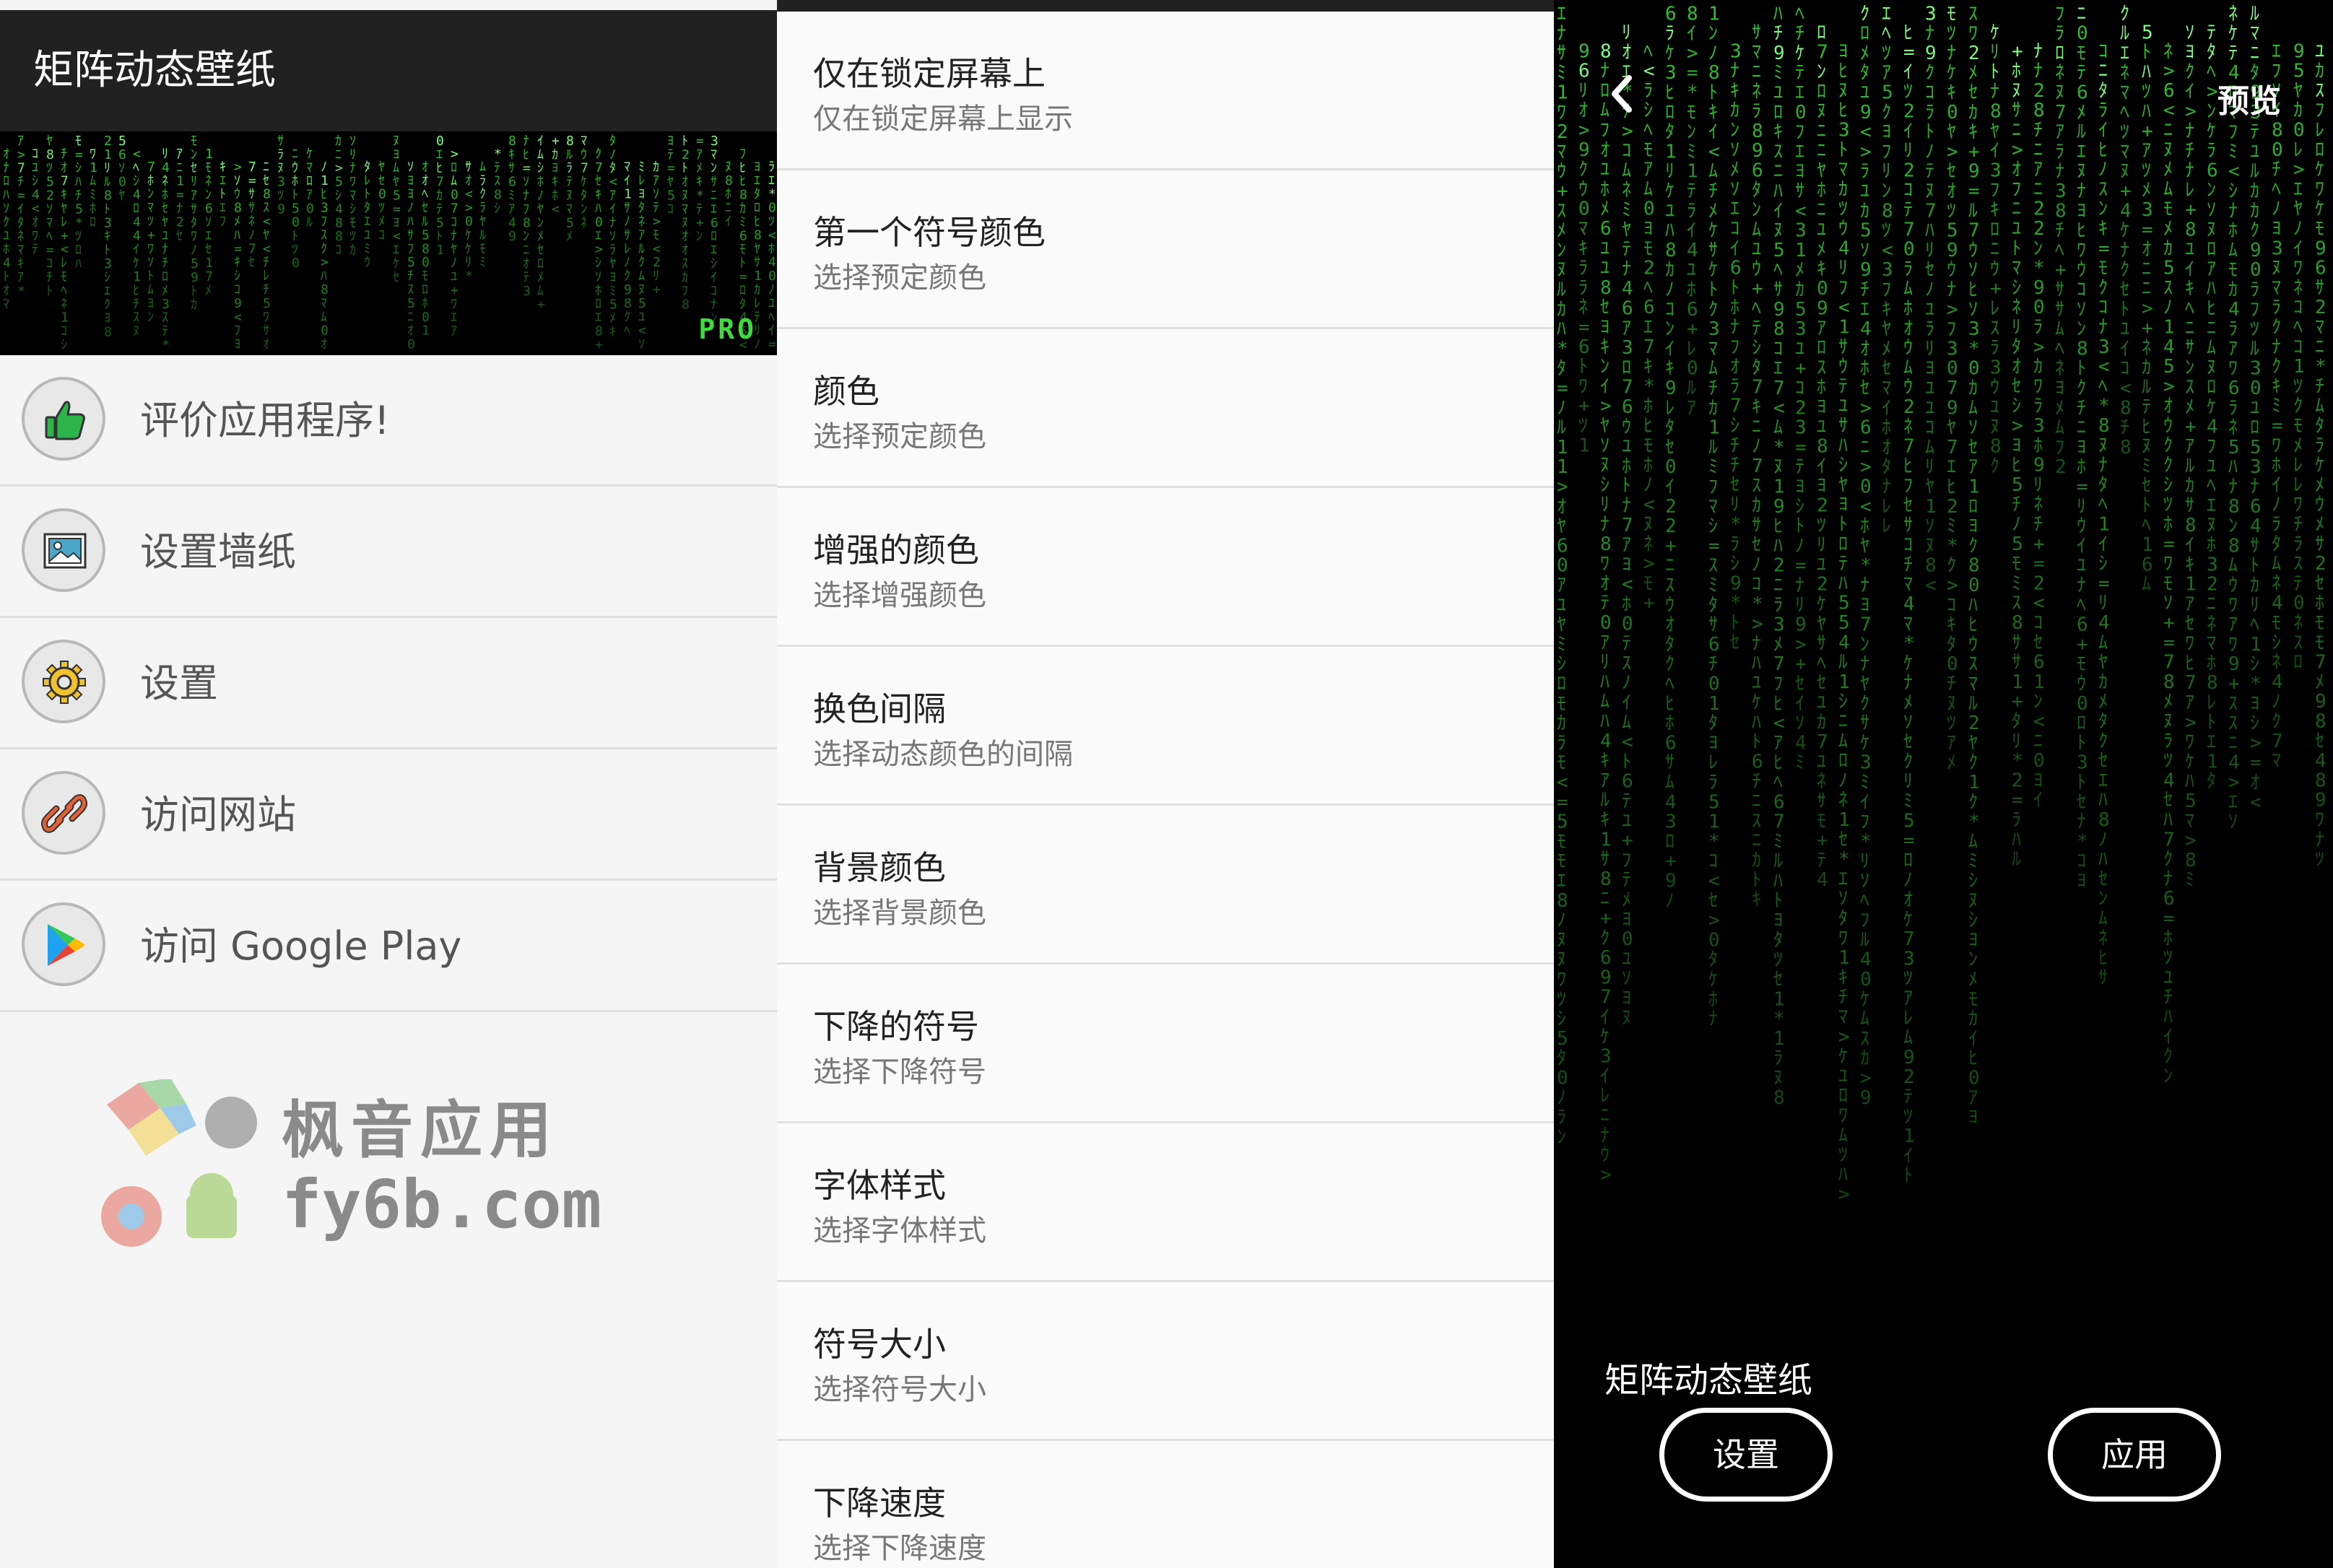  What do you see at coordinates (107, 250) in the screenshot?
I see `svg-text: ﾄ` at bounding box center [107, 250].